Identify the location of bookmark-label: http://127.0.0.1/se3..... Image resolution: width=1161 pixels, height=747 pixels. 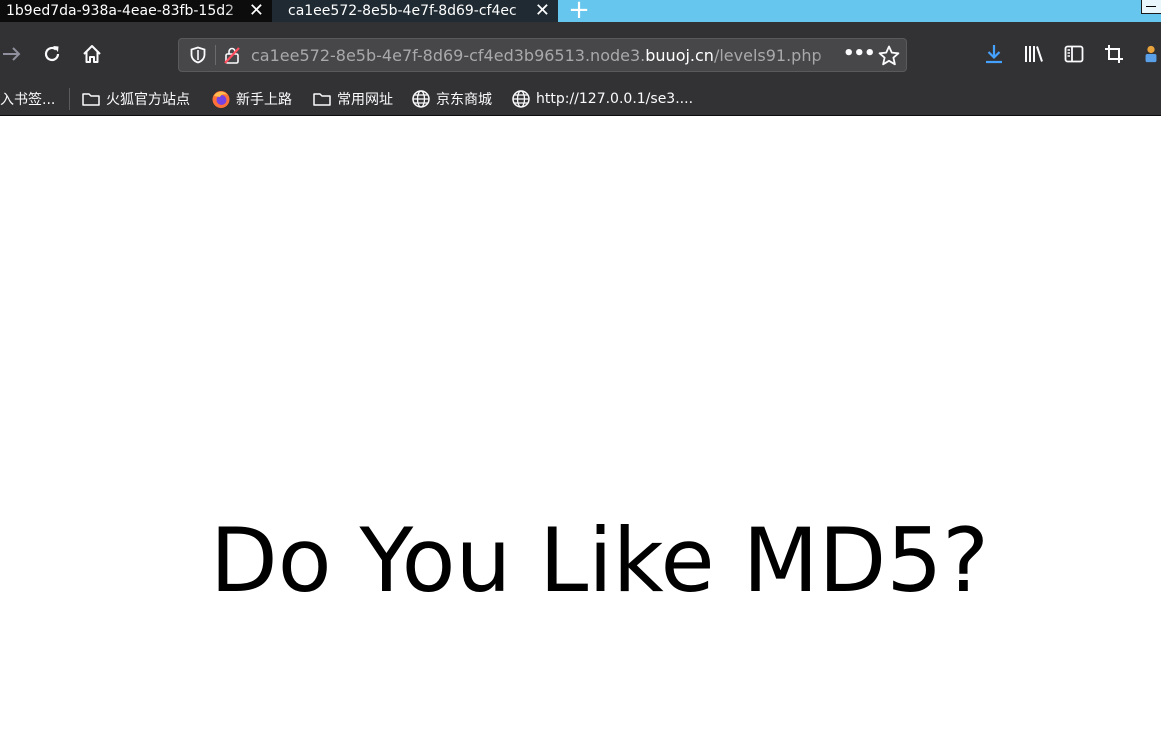
(615, 99).